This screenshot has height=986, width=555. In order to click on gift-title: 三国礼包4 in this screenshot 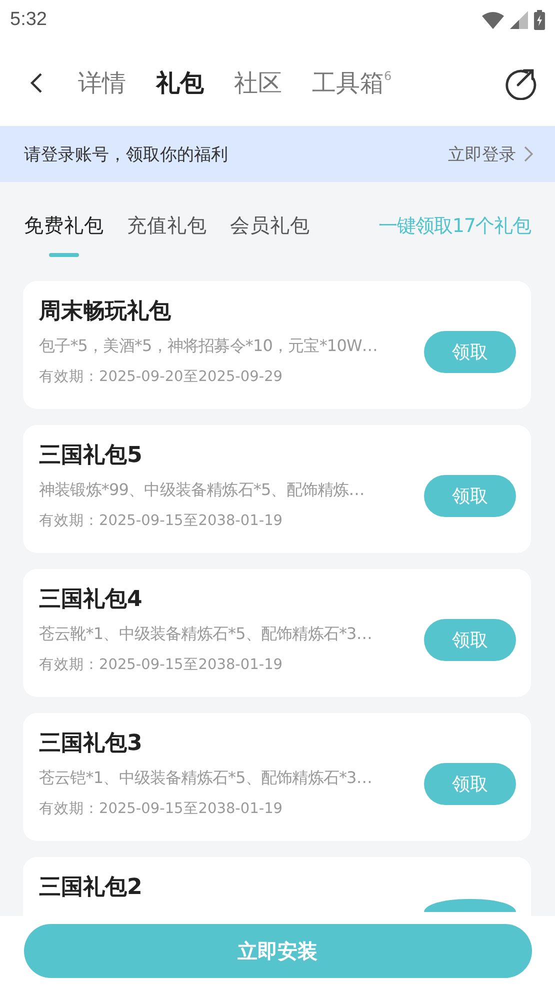, I will do `click(91, 600)`.